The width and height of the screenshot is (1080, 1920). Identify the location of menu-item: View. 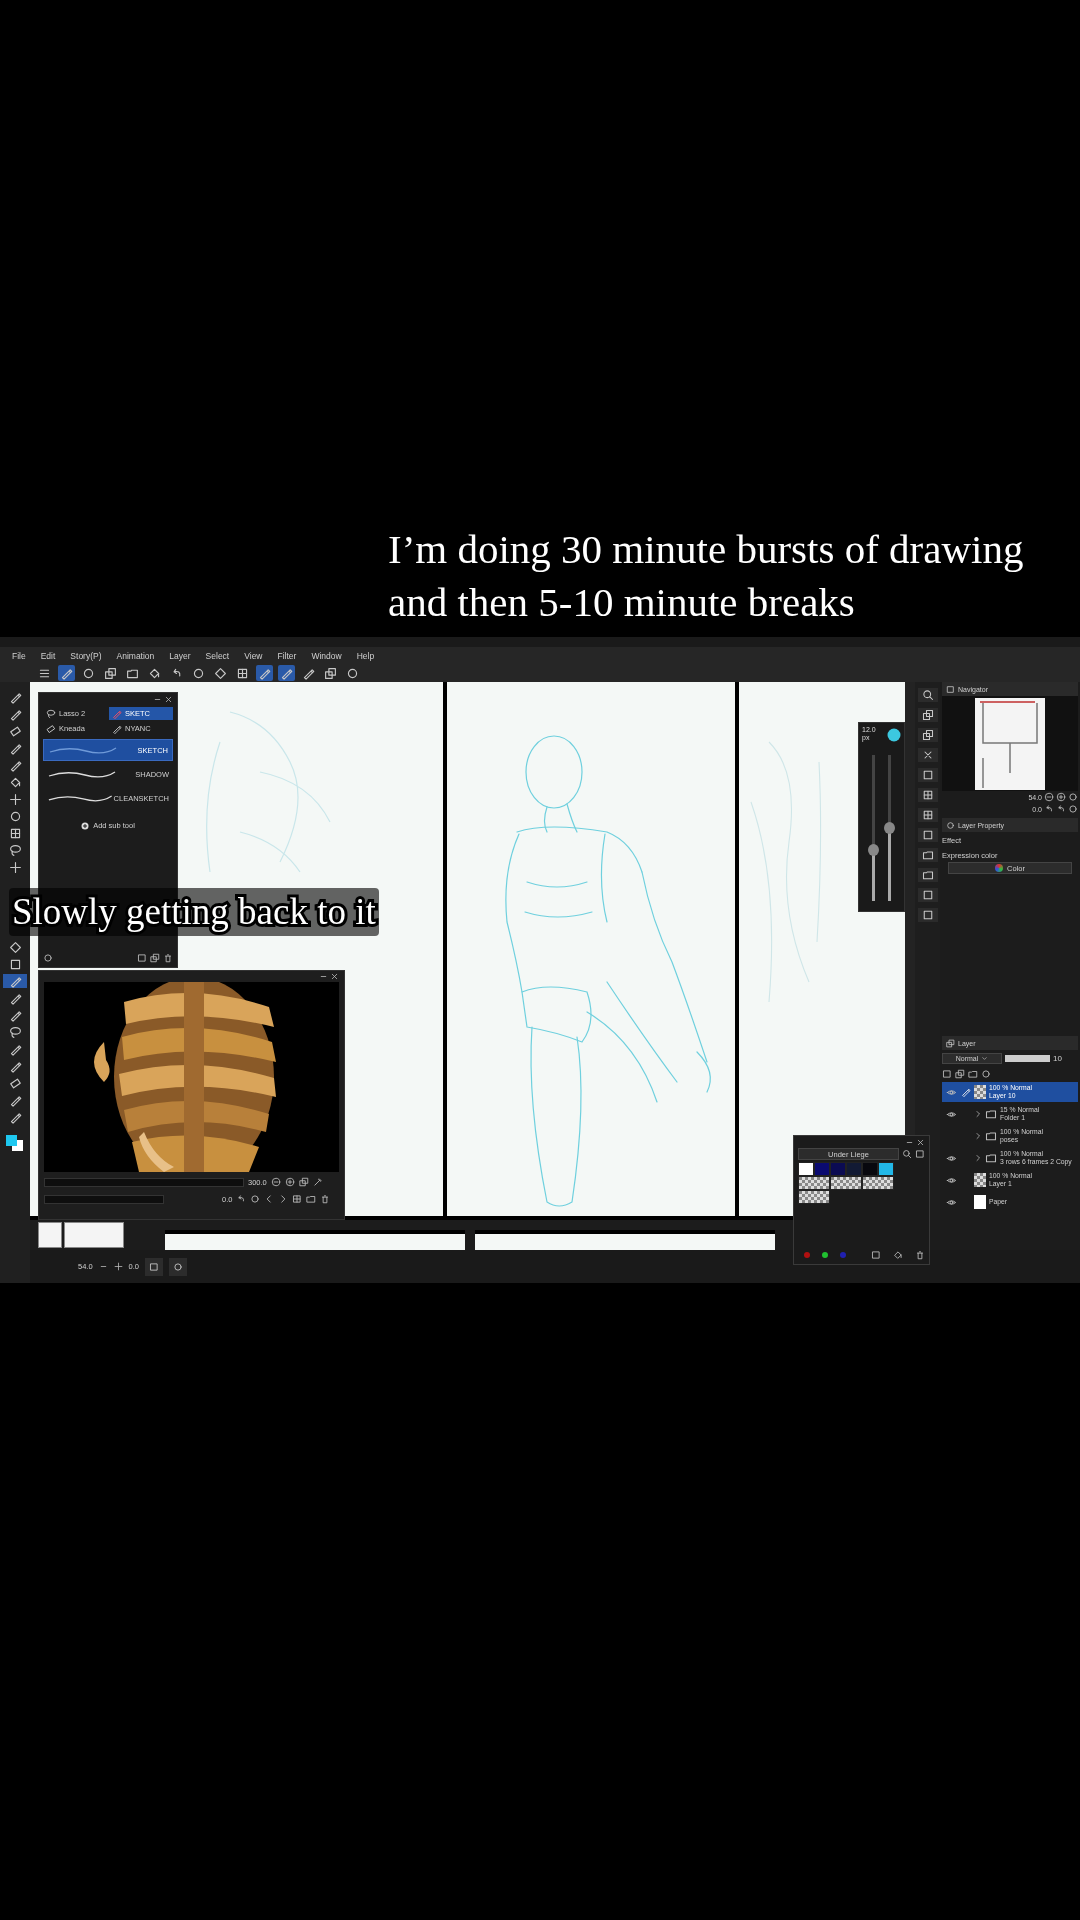
(253, 655).